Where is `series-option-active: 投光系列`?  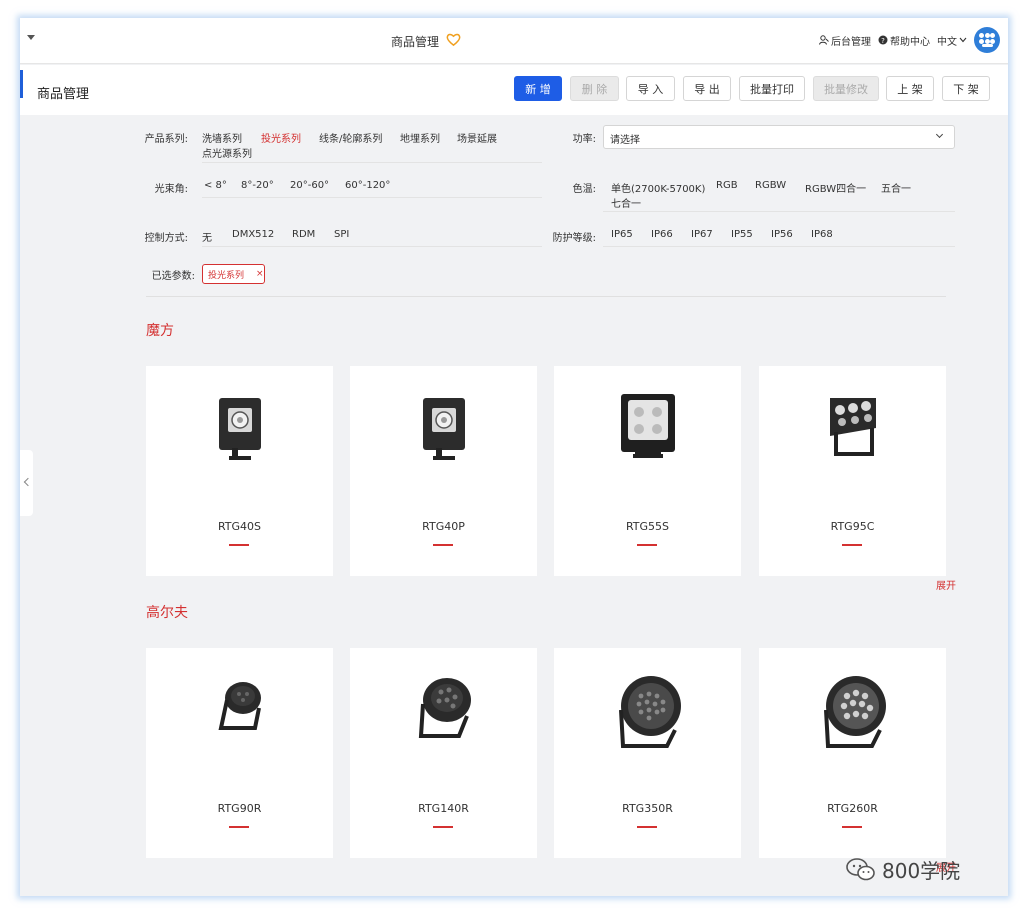 series-option-active: 投光系列 is located at coordinates (281, 137).